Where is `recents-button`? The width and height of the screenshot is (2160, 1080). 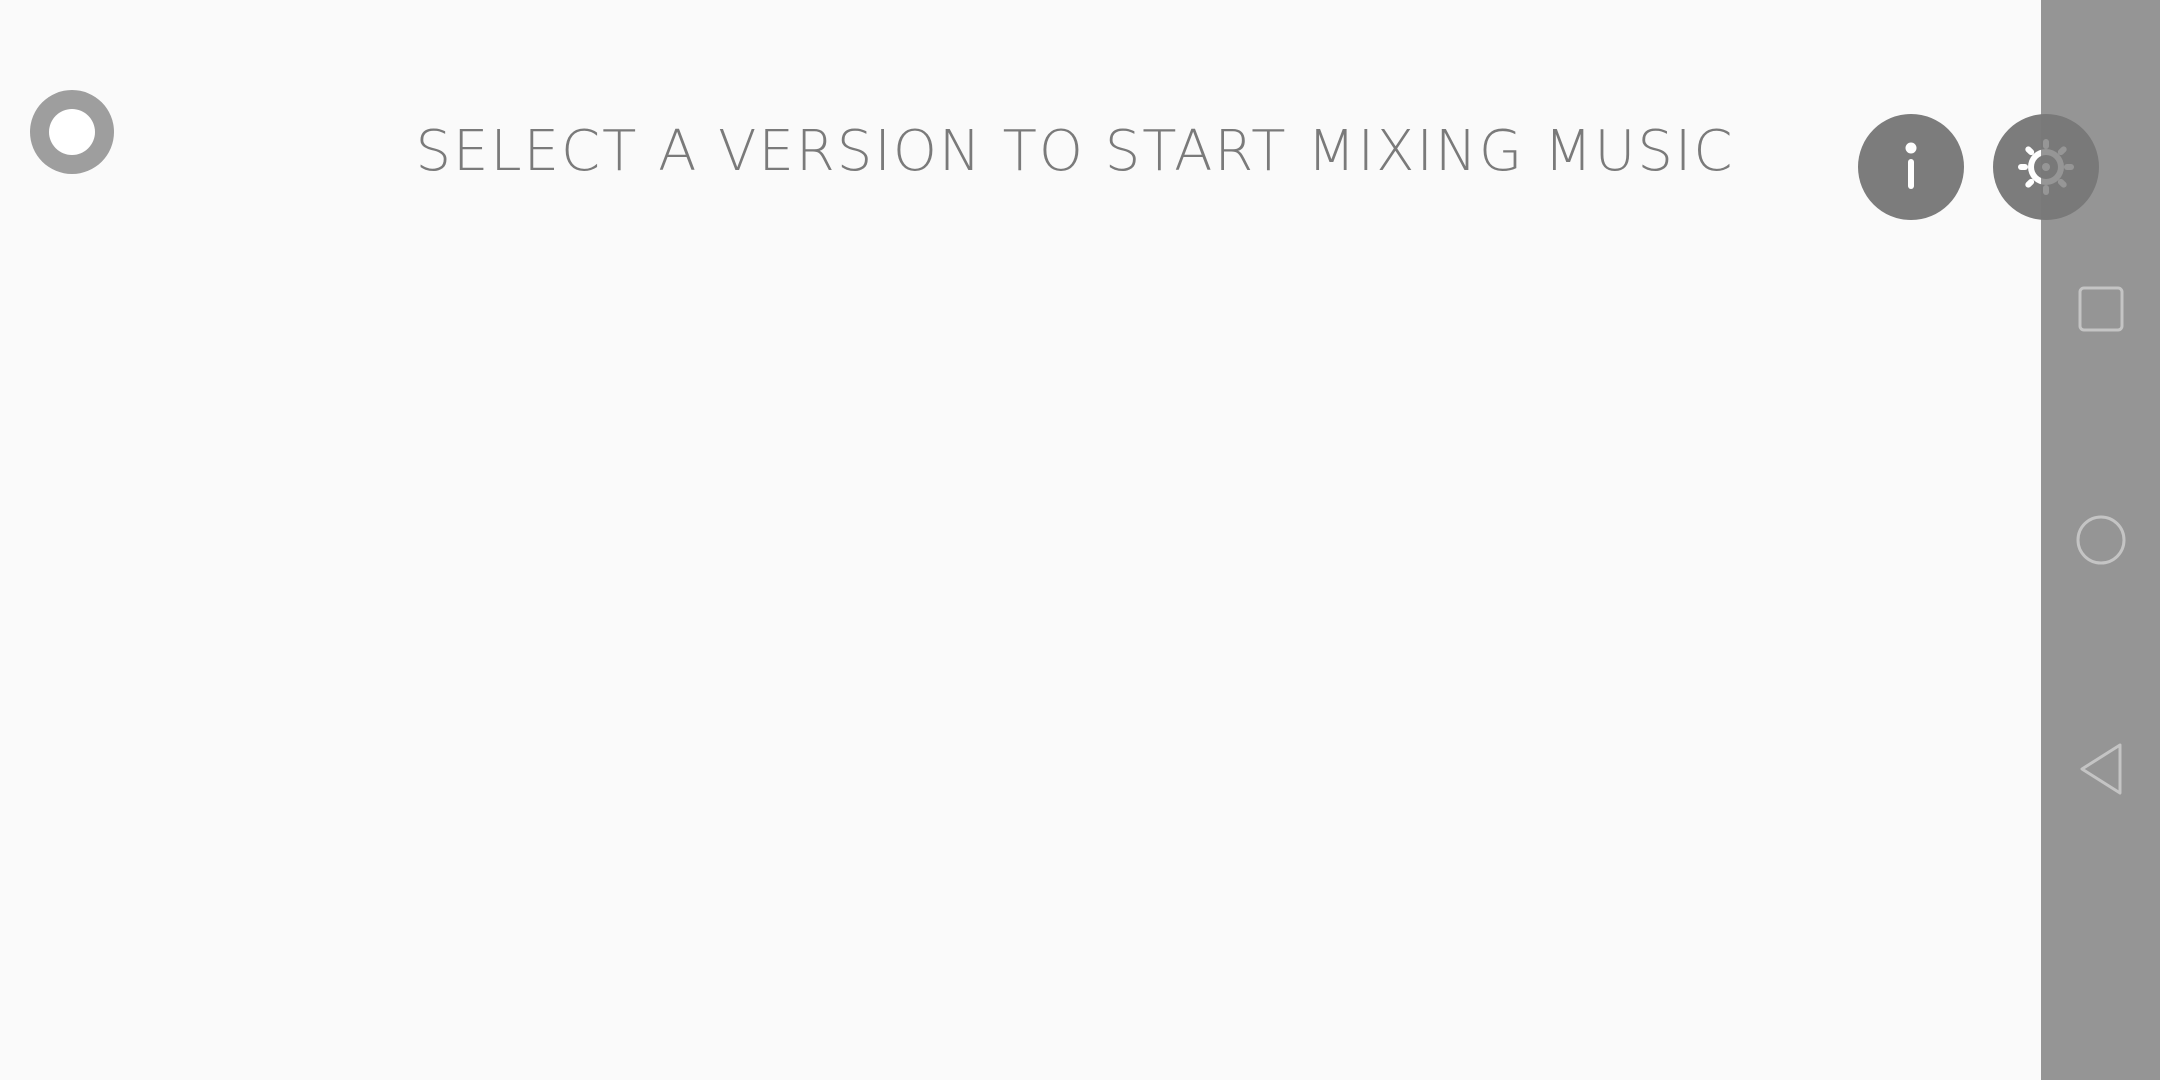
recents-button is located at coordinates (2100, 309).